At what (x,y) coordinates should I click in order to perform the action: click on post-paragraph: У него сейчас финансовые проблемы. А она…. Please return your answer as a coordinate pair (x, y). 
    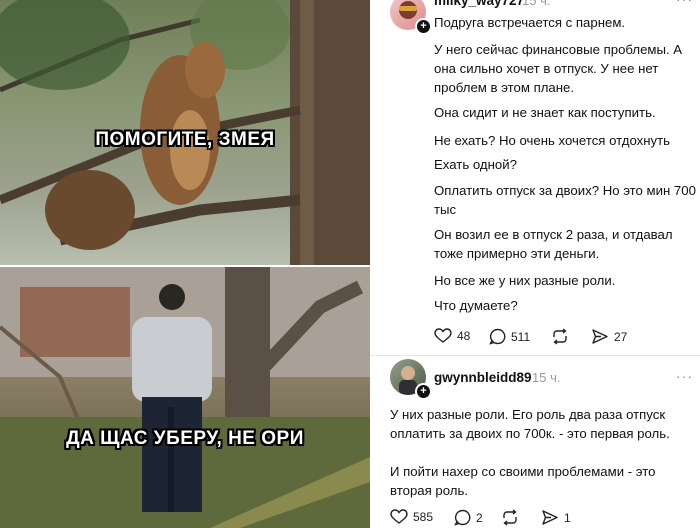
    Looking at the image, I should click on (558, 68).